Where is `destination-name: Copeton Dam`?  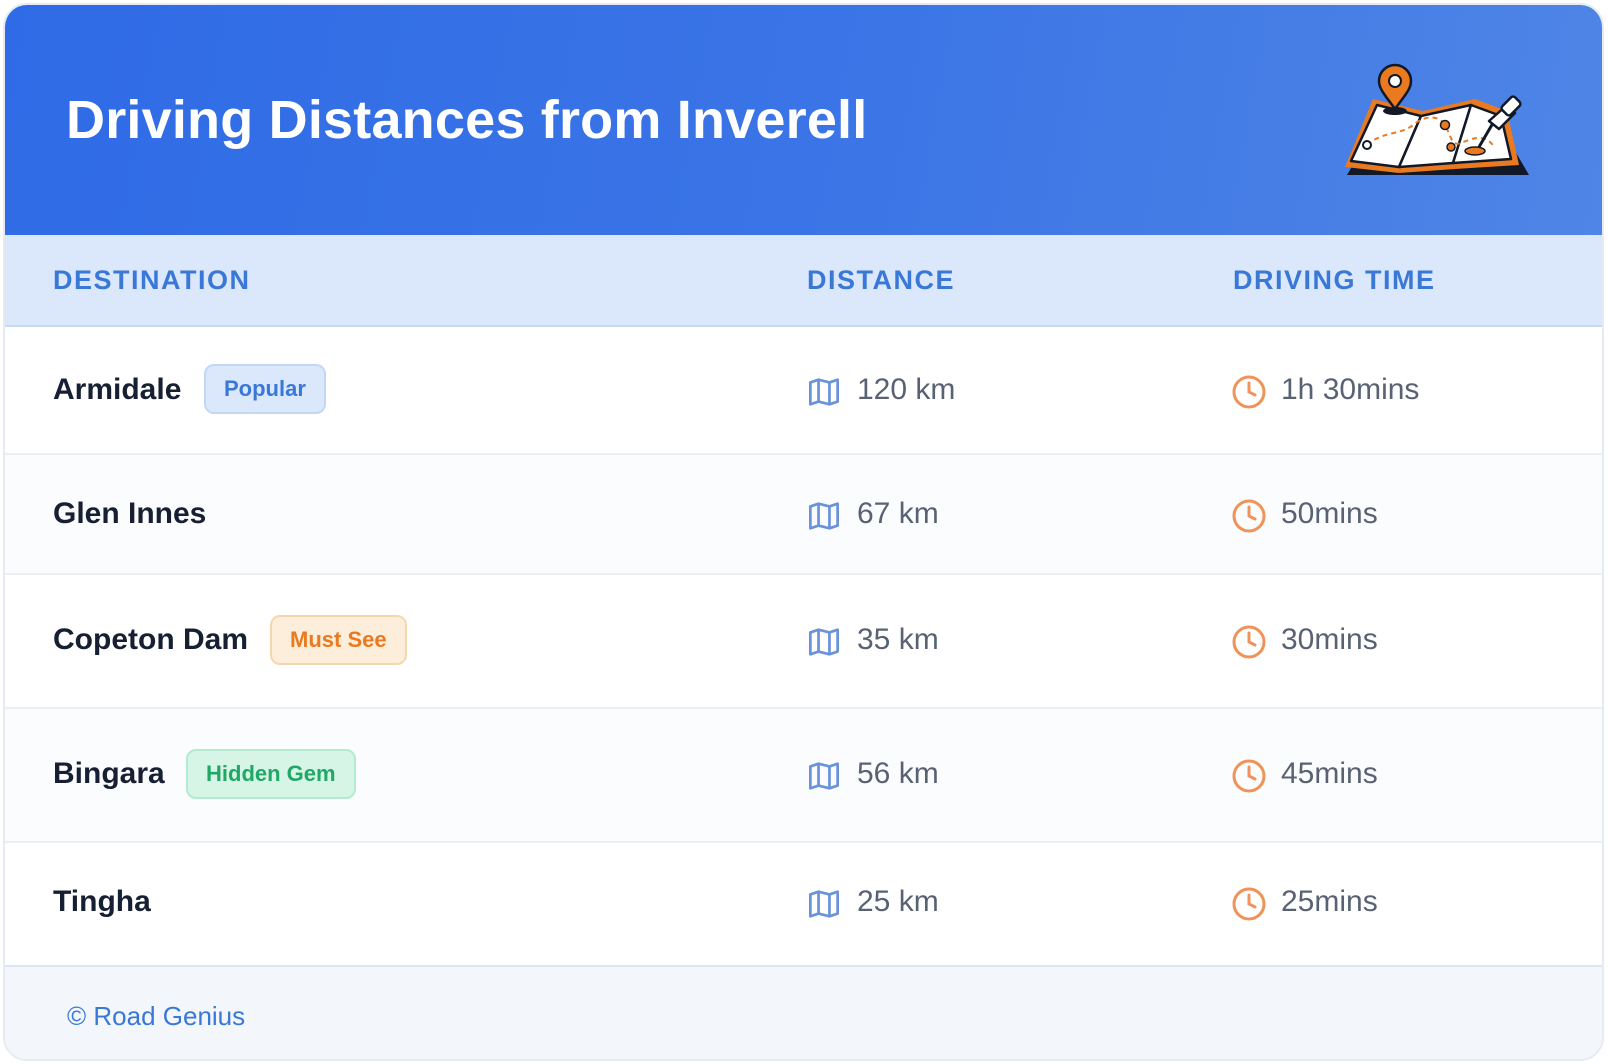 destination-name: Copeton Dam is located at coordinates (150, 639).